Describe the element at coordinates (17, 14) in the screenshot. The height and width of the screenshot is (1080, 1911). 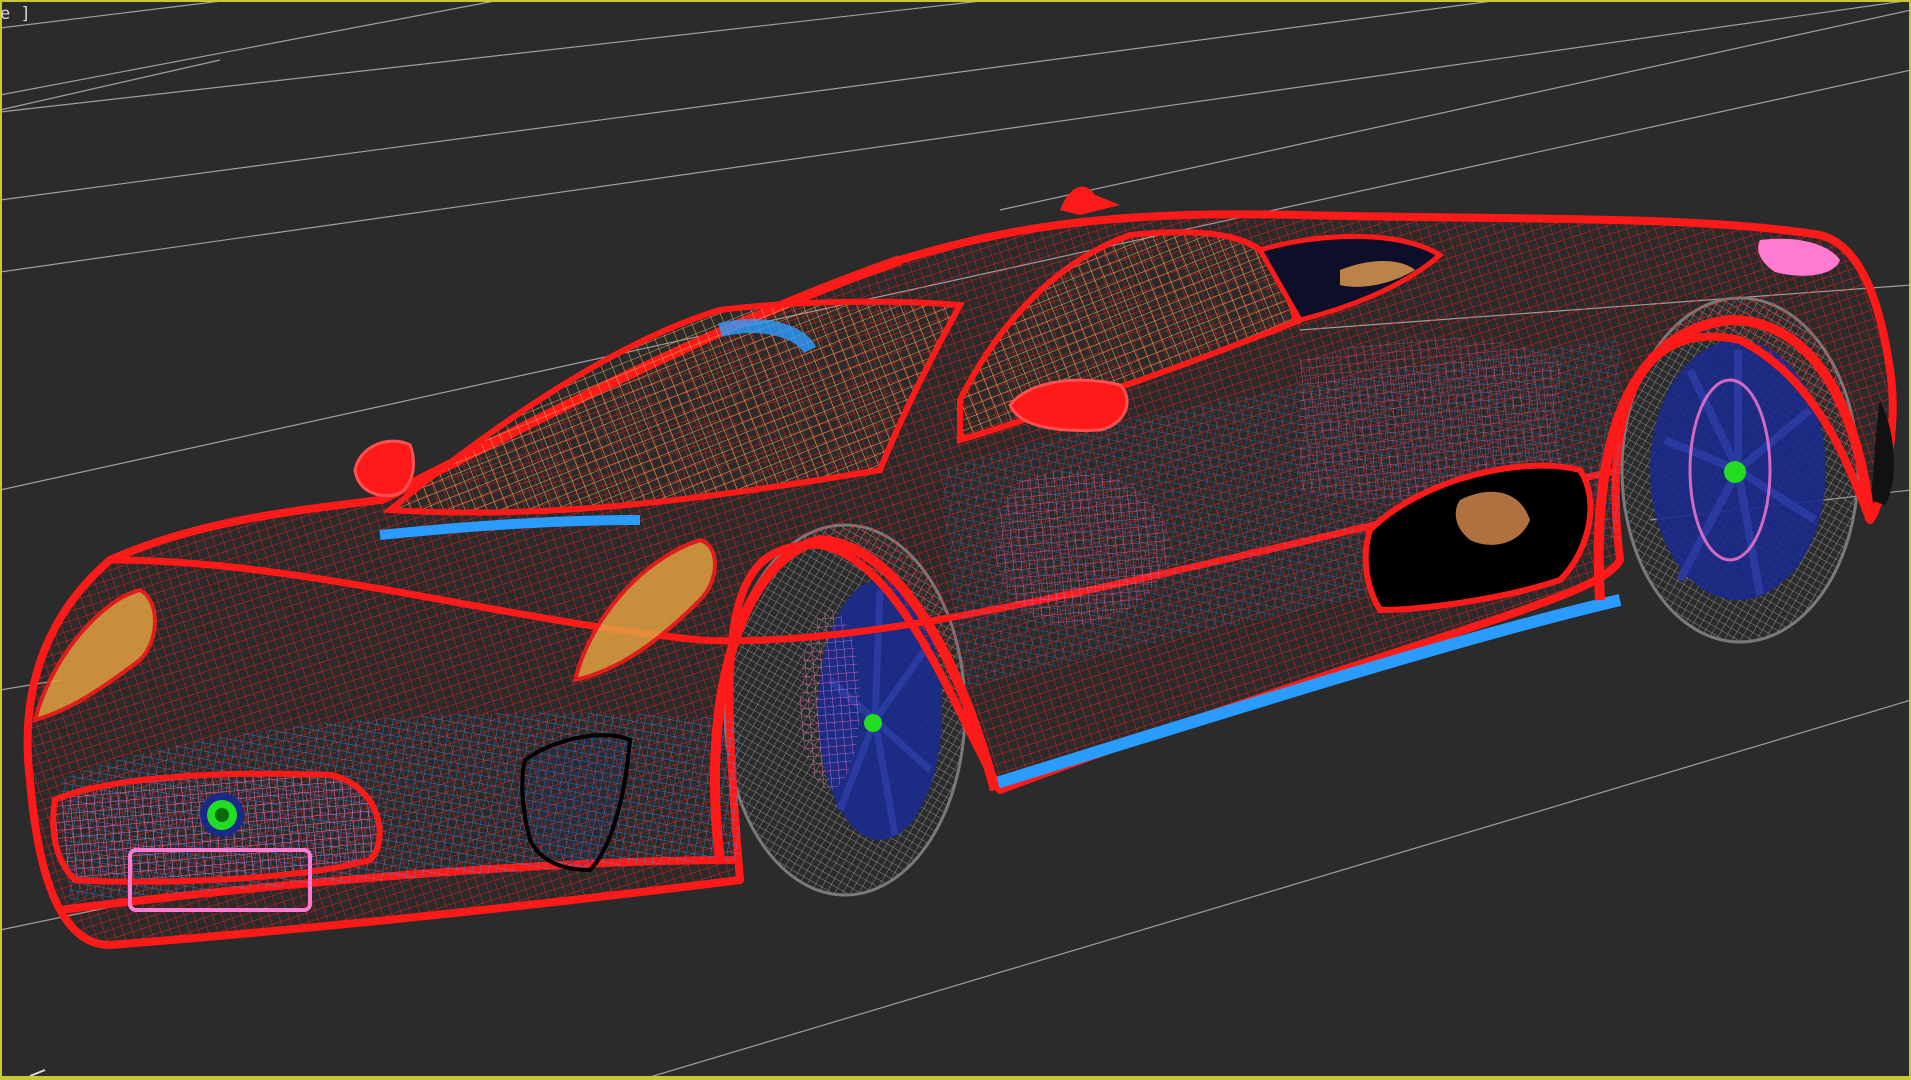
I see `viewport-label: e ]` at that location.